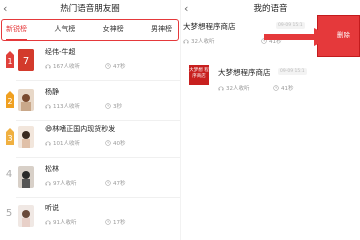 This screenshot has width=360, height=240. I want to click on duration-group: 3秒, so click(113, 106).